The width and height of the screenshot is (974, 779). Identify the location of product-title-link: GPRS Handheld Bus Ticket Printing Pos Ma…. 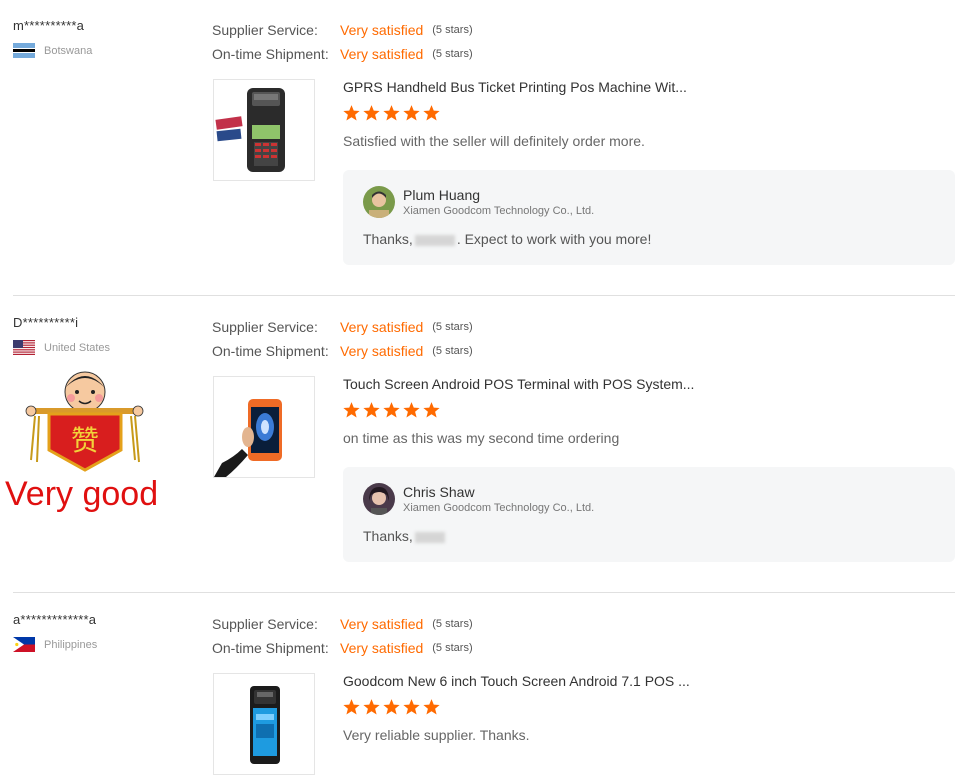
(515, 87).